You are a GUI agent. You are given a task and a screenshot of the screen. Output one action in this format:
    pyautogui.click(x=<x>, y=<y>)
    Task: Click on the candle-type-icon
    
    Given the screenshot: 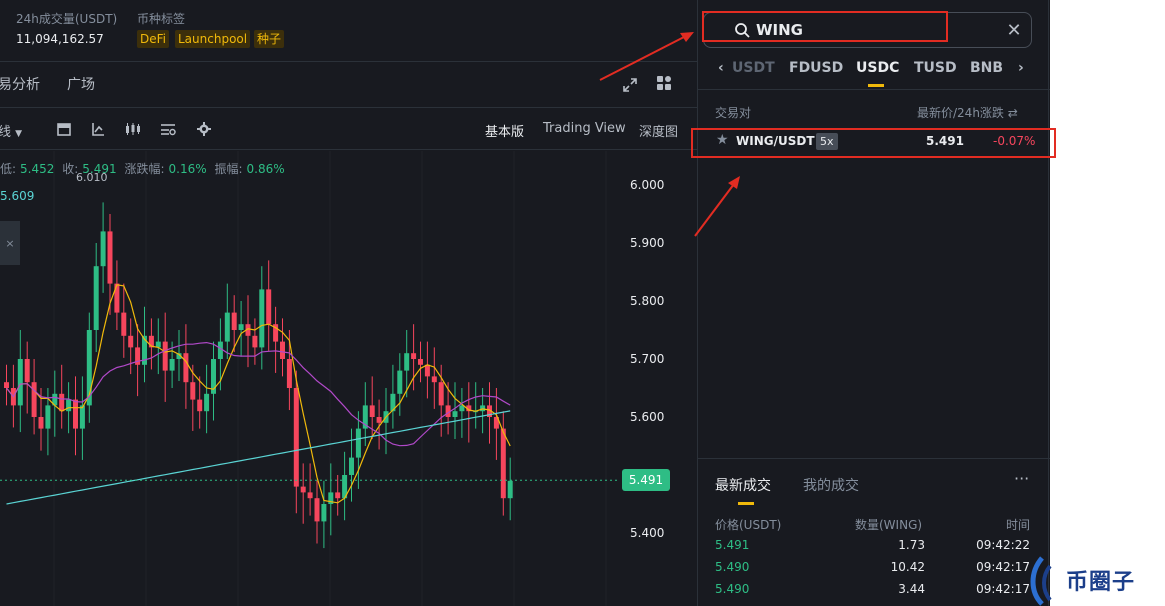 What is the action you would take?
    pyautogui.click(x=133, y=129)
    